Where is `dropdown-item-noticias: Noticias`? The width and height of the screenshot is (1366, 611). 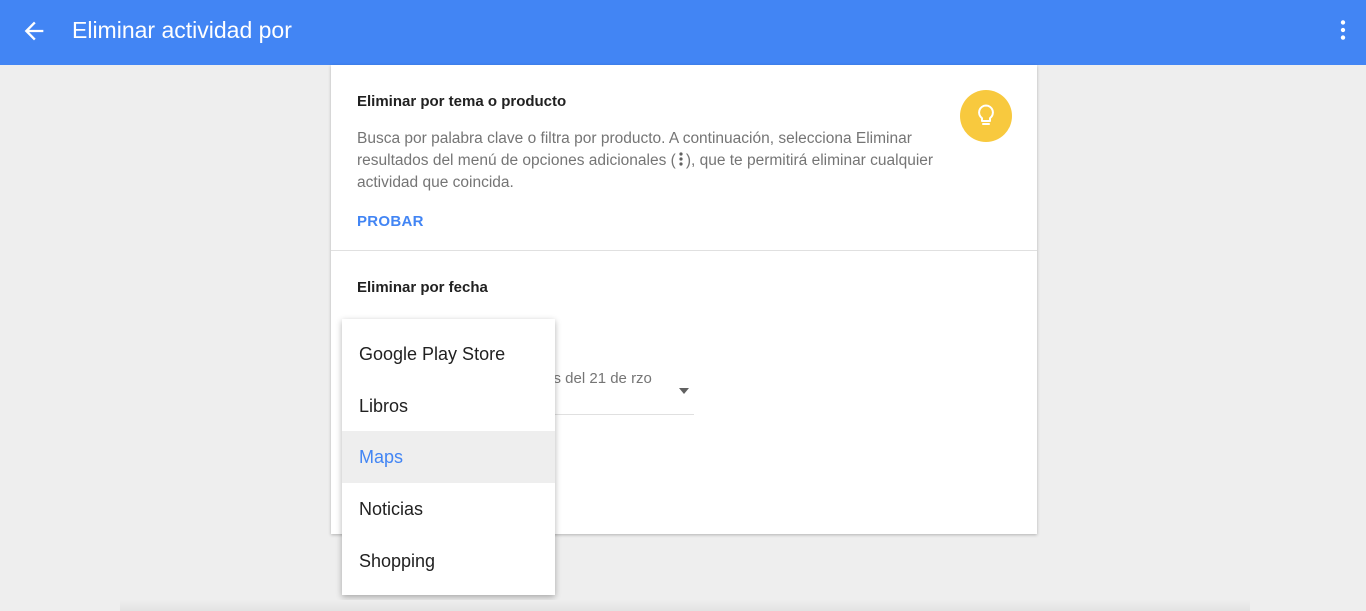 dropdown-item-noticias: Noticias is located at coordinates (448, 509).